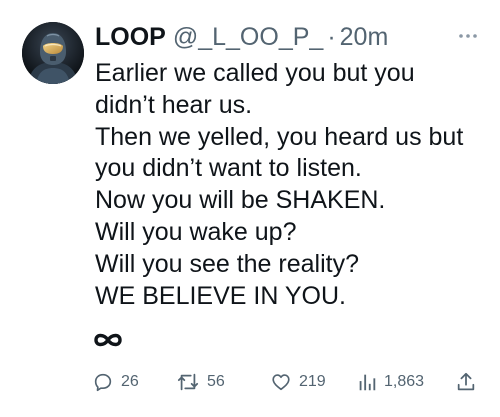 This screenshot has width=500, height=417. Describe the element at coordinates (312, 381) in the screenshot. I see `like-count: 219` at that location.